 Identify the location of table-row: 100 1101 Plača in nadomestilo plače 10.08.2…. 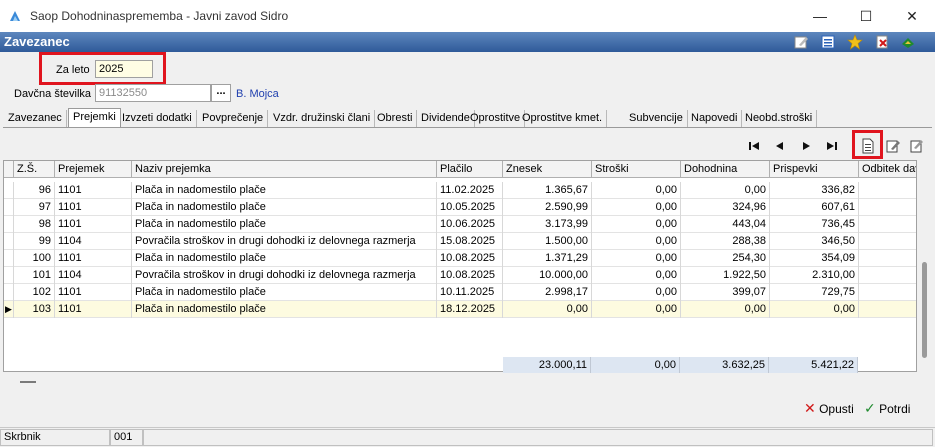
(460, 258).